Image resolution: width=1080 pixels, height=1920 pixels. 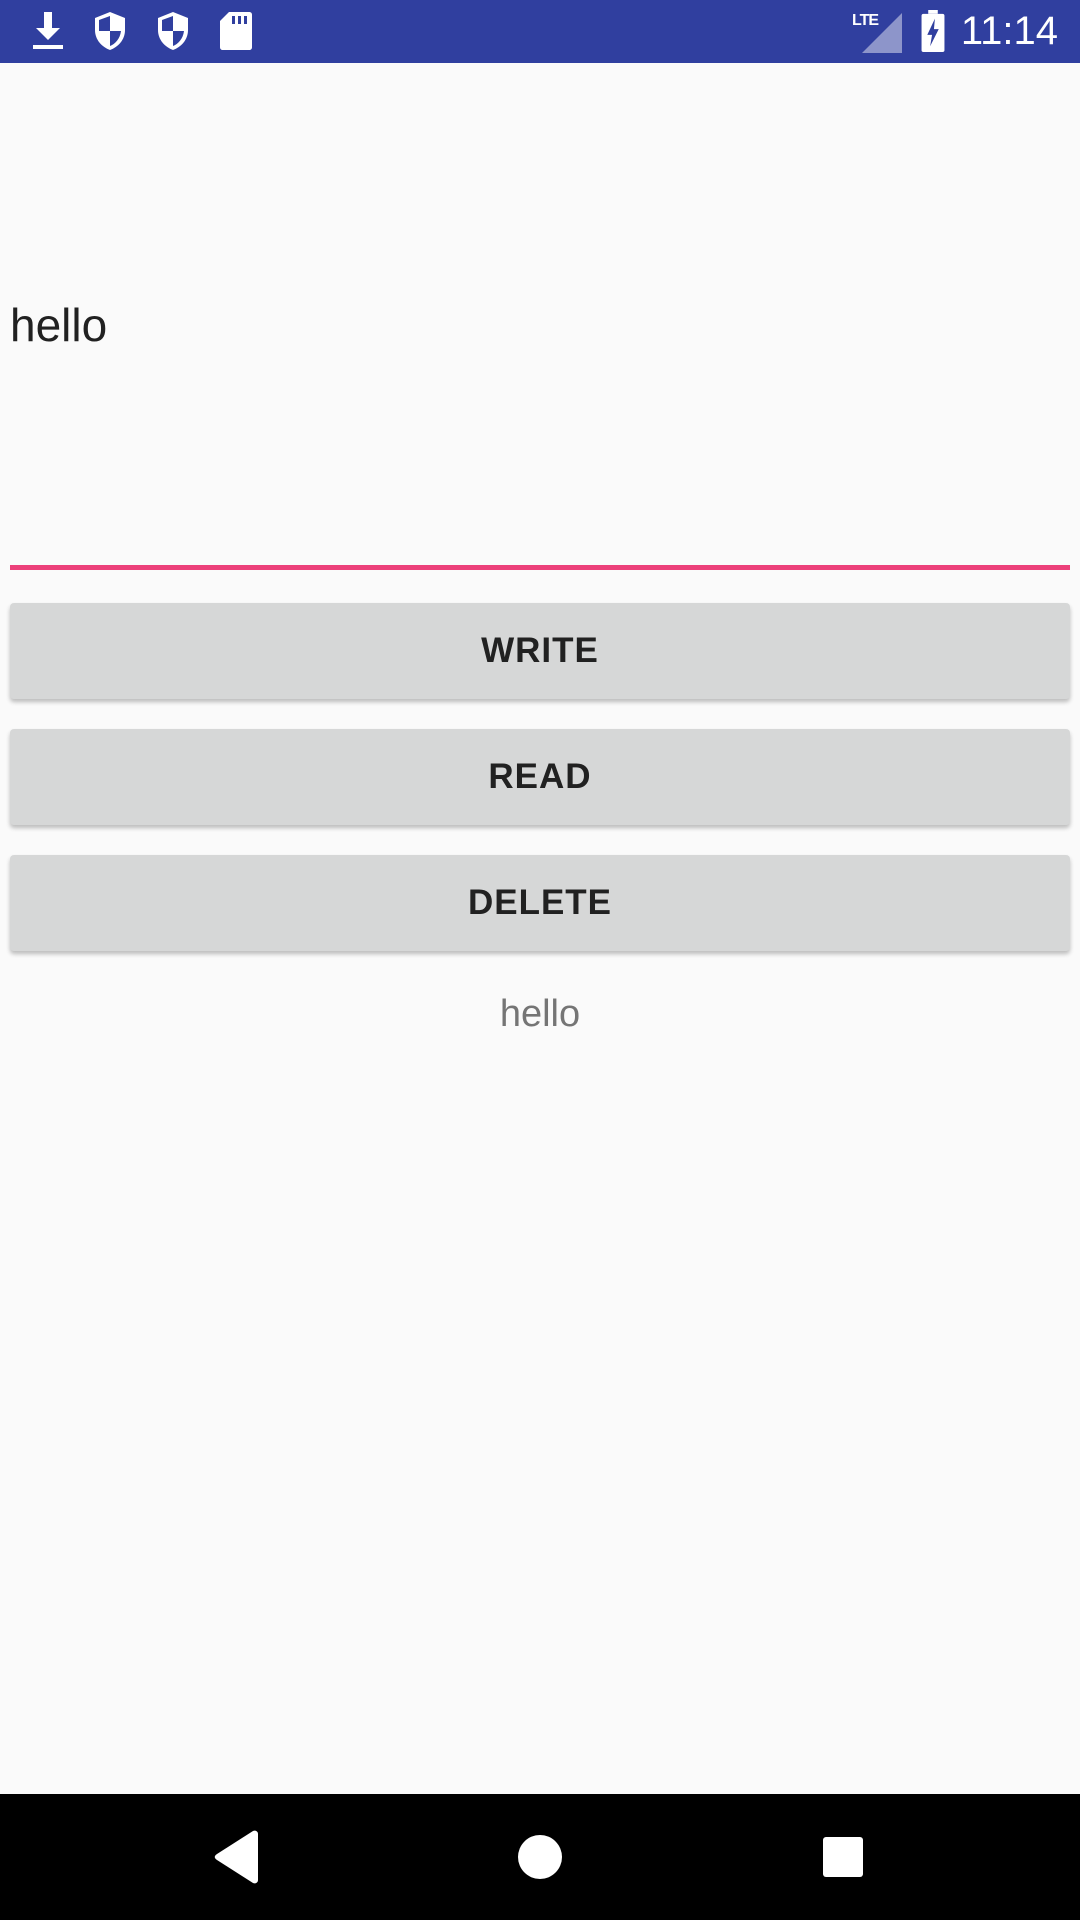 I want to click on navigation-bar, so click(x=540, y=1857).